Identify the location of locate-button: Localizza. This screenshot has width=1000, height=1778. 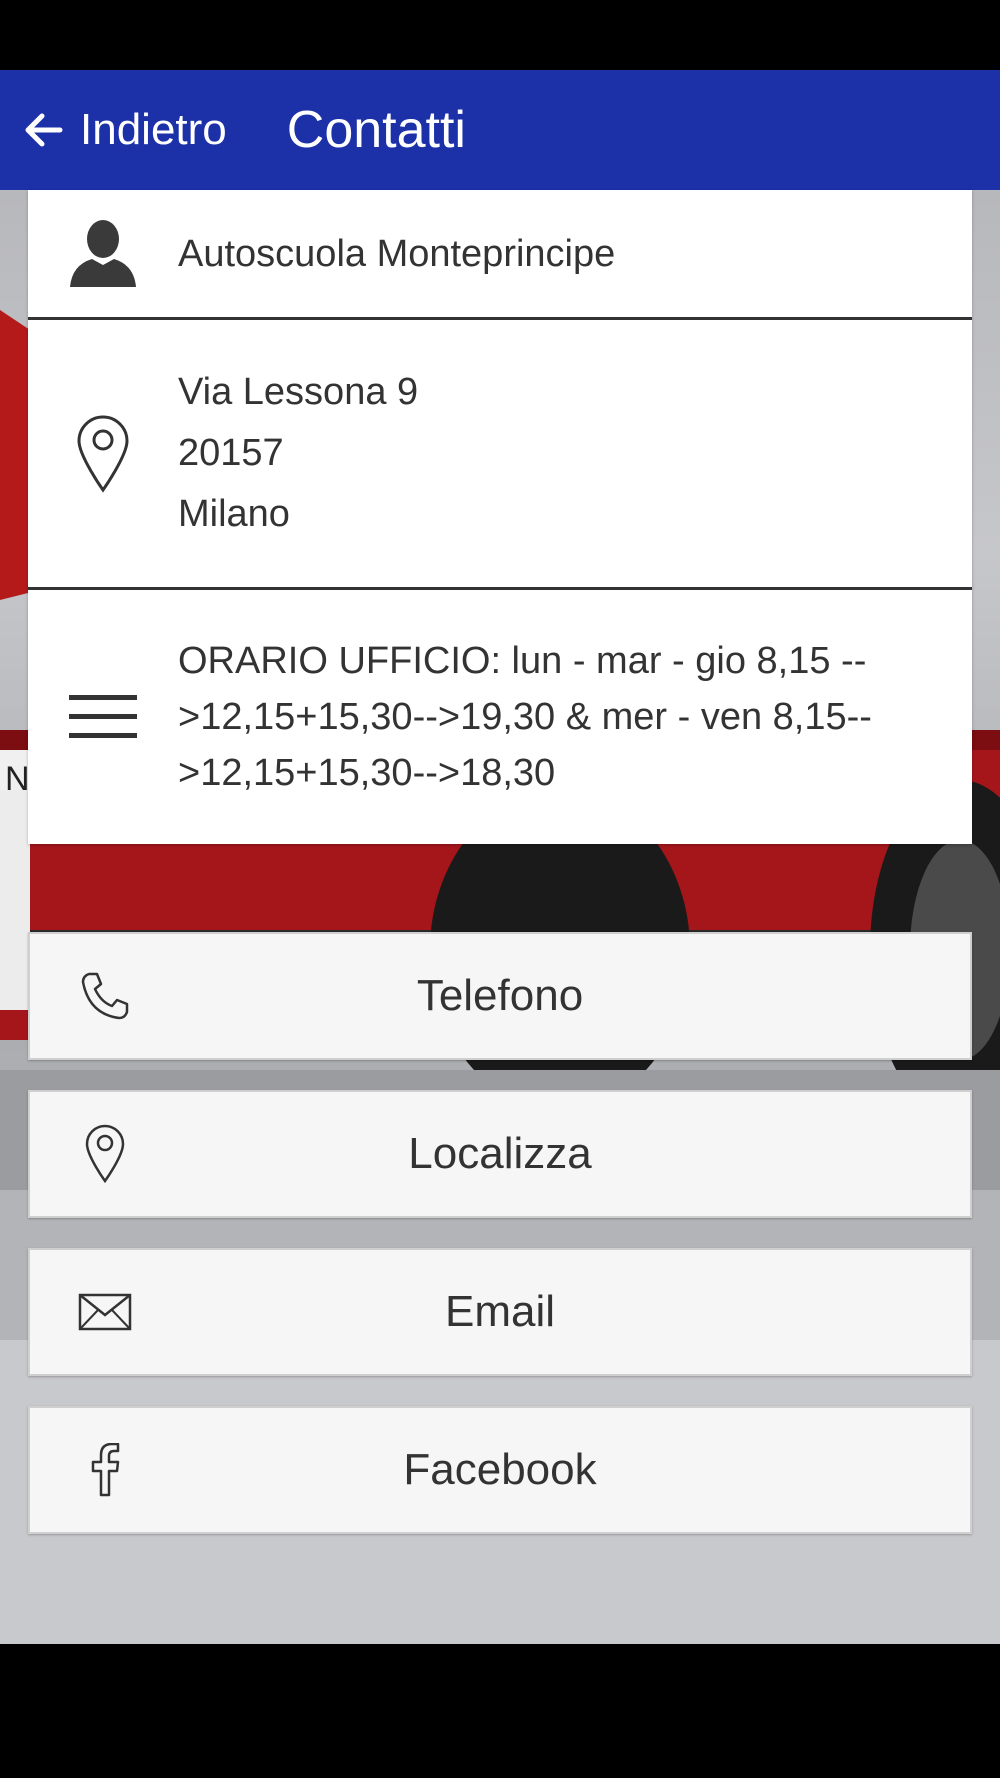
(500, 1154).